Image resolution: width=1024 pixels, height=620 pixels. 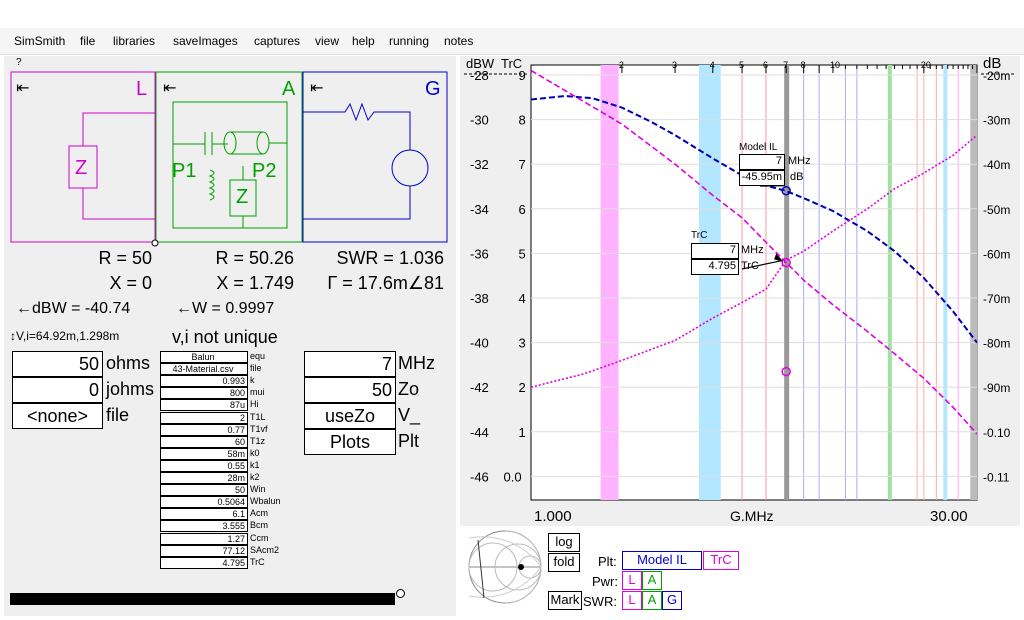 I want to click on port1-label: P1, so click(x=184, y=171).